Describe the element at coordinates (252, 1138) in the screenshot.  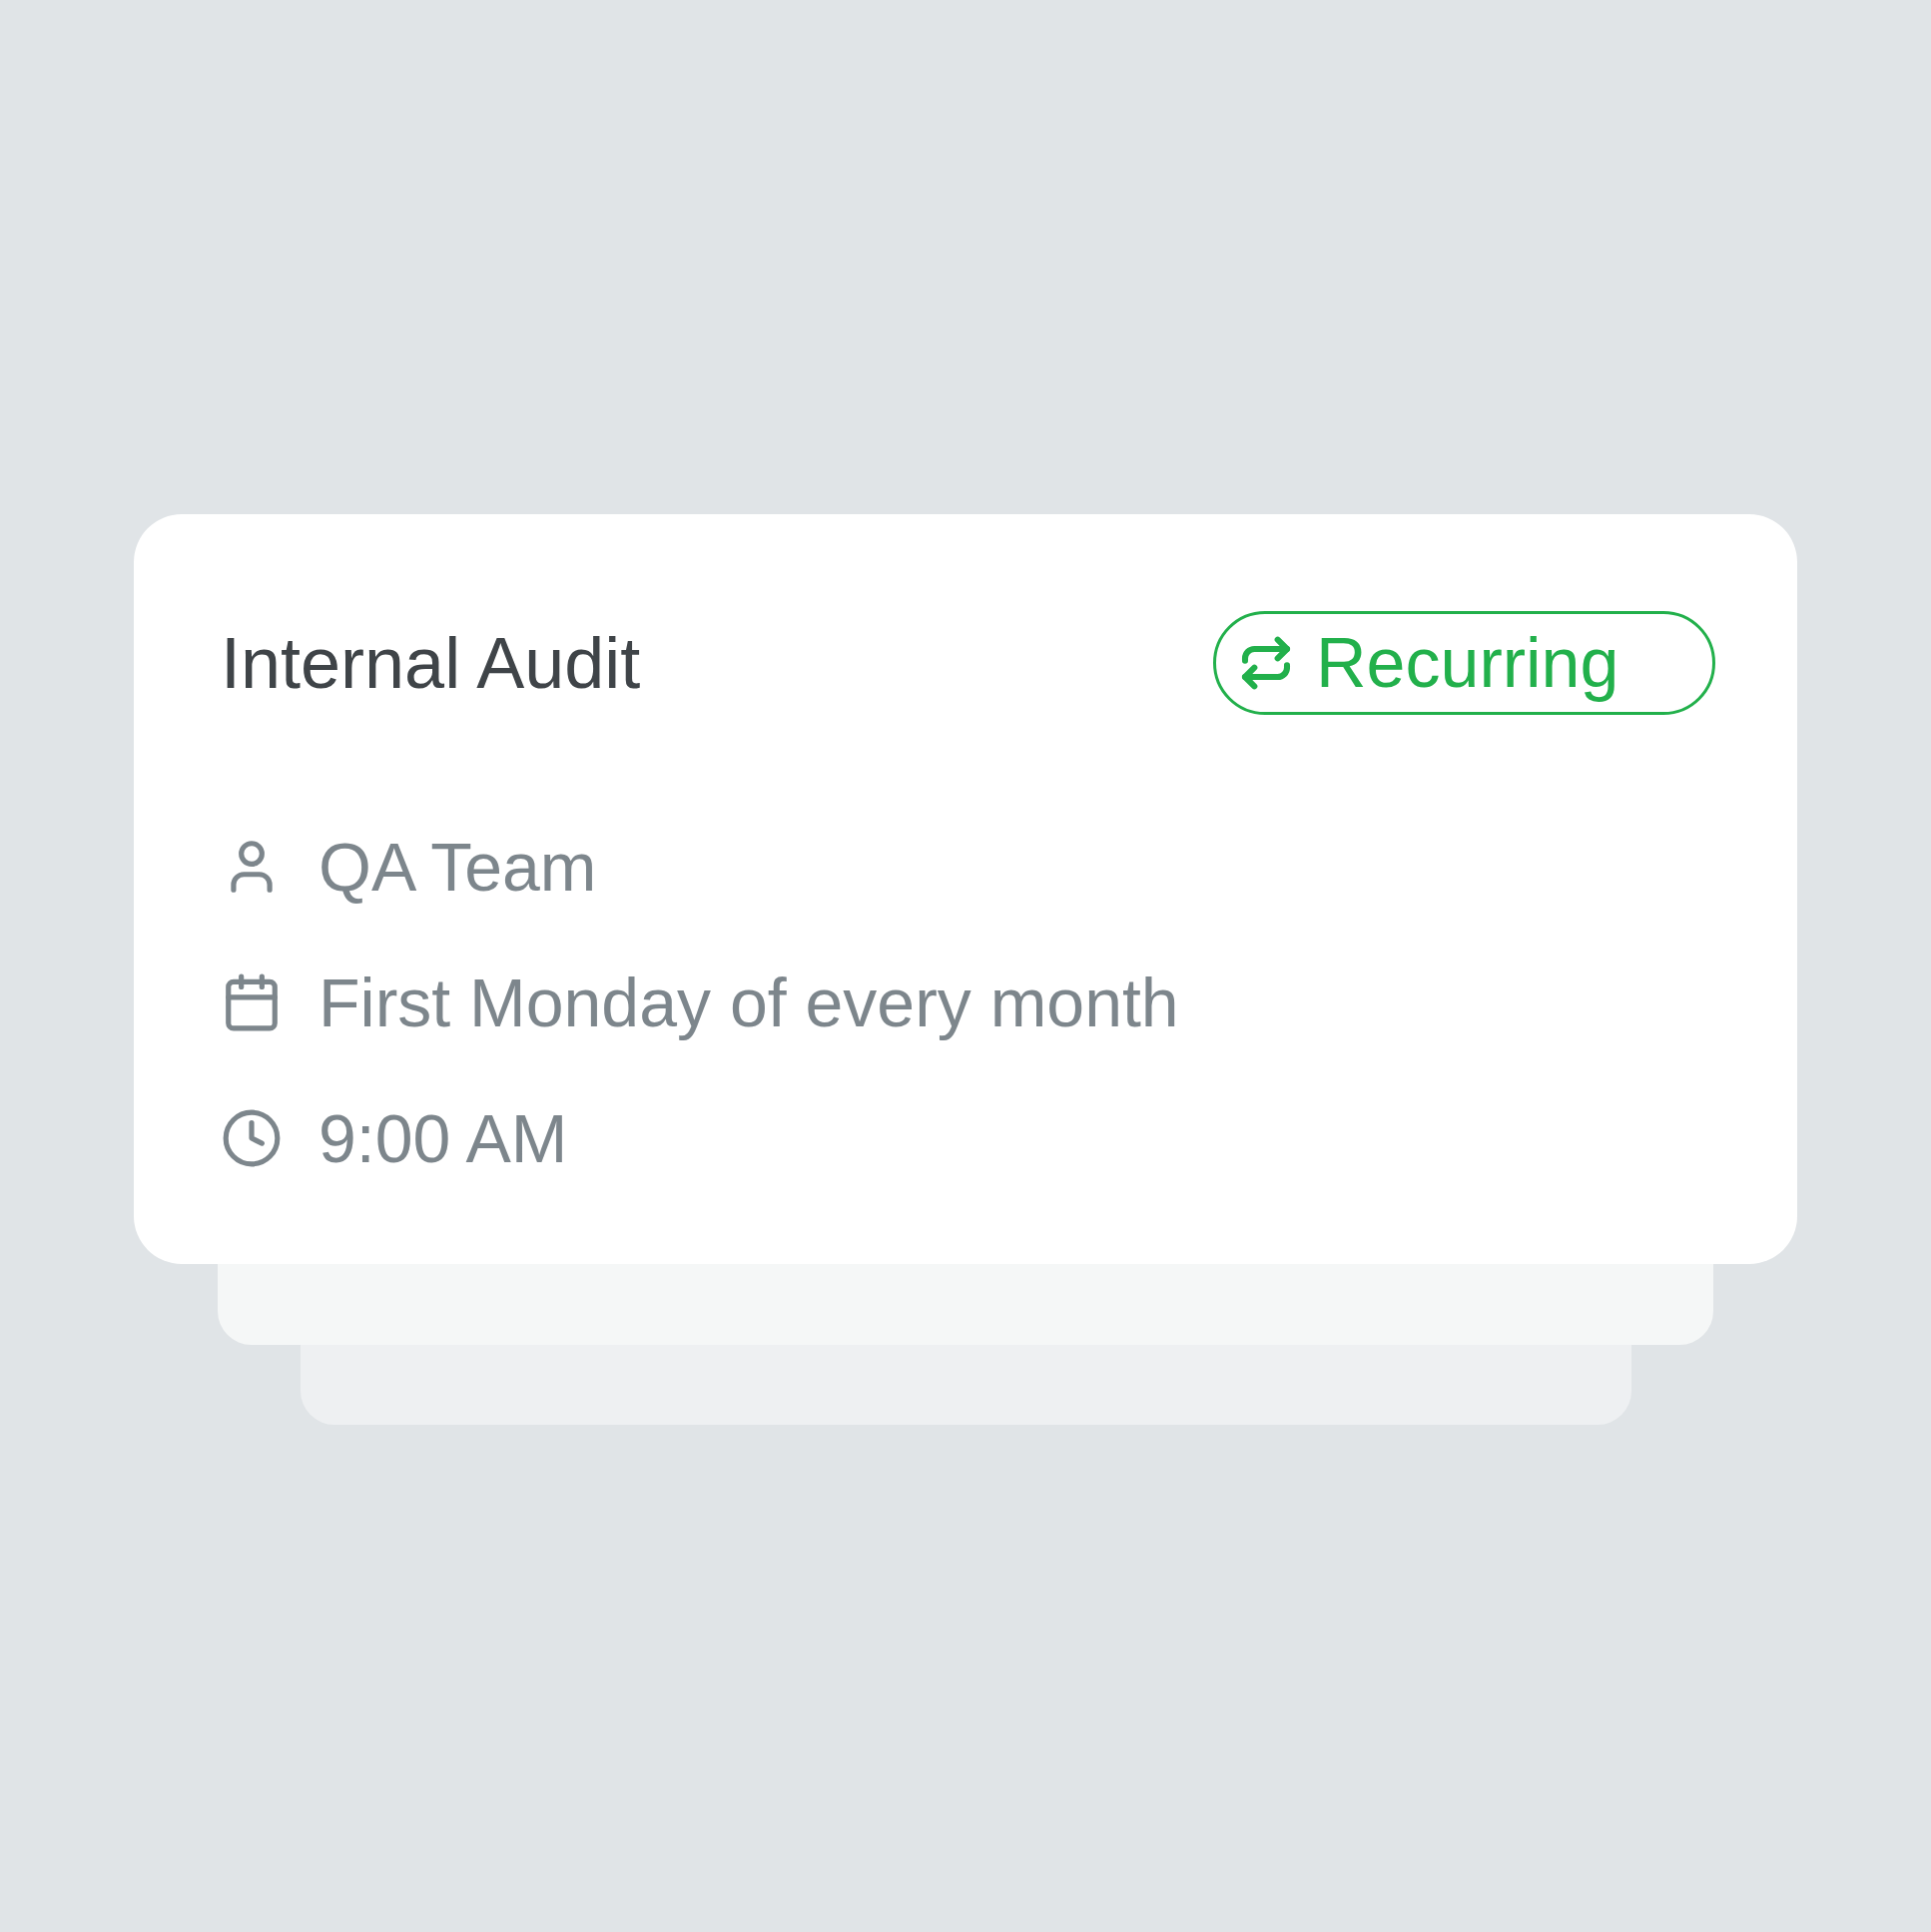
I see `clock-icon` at that location.